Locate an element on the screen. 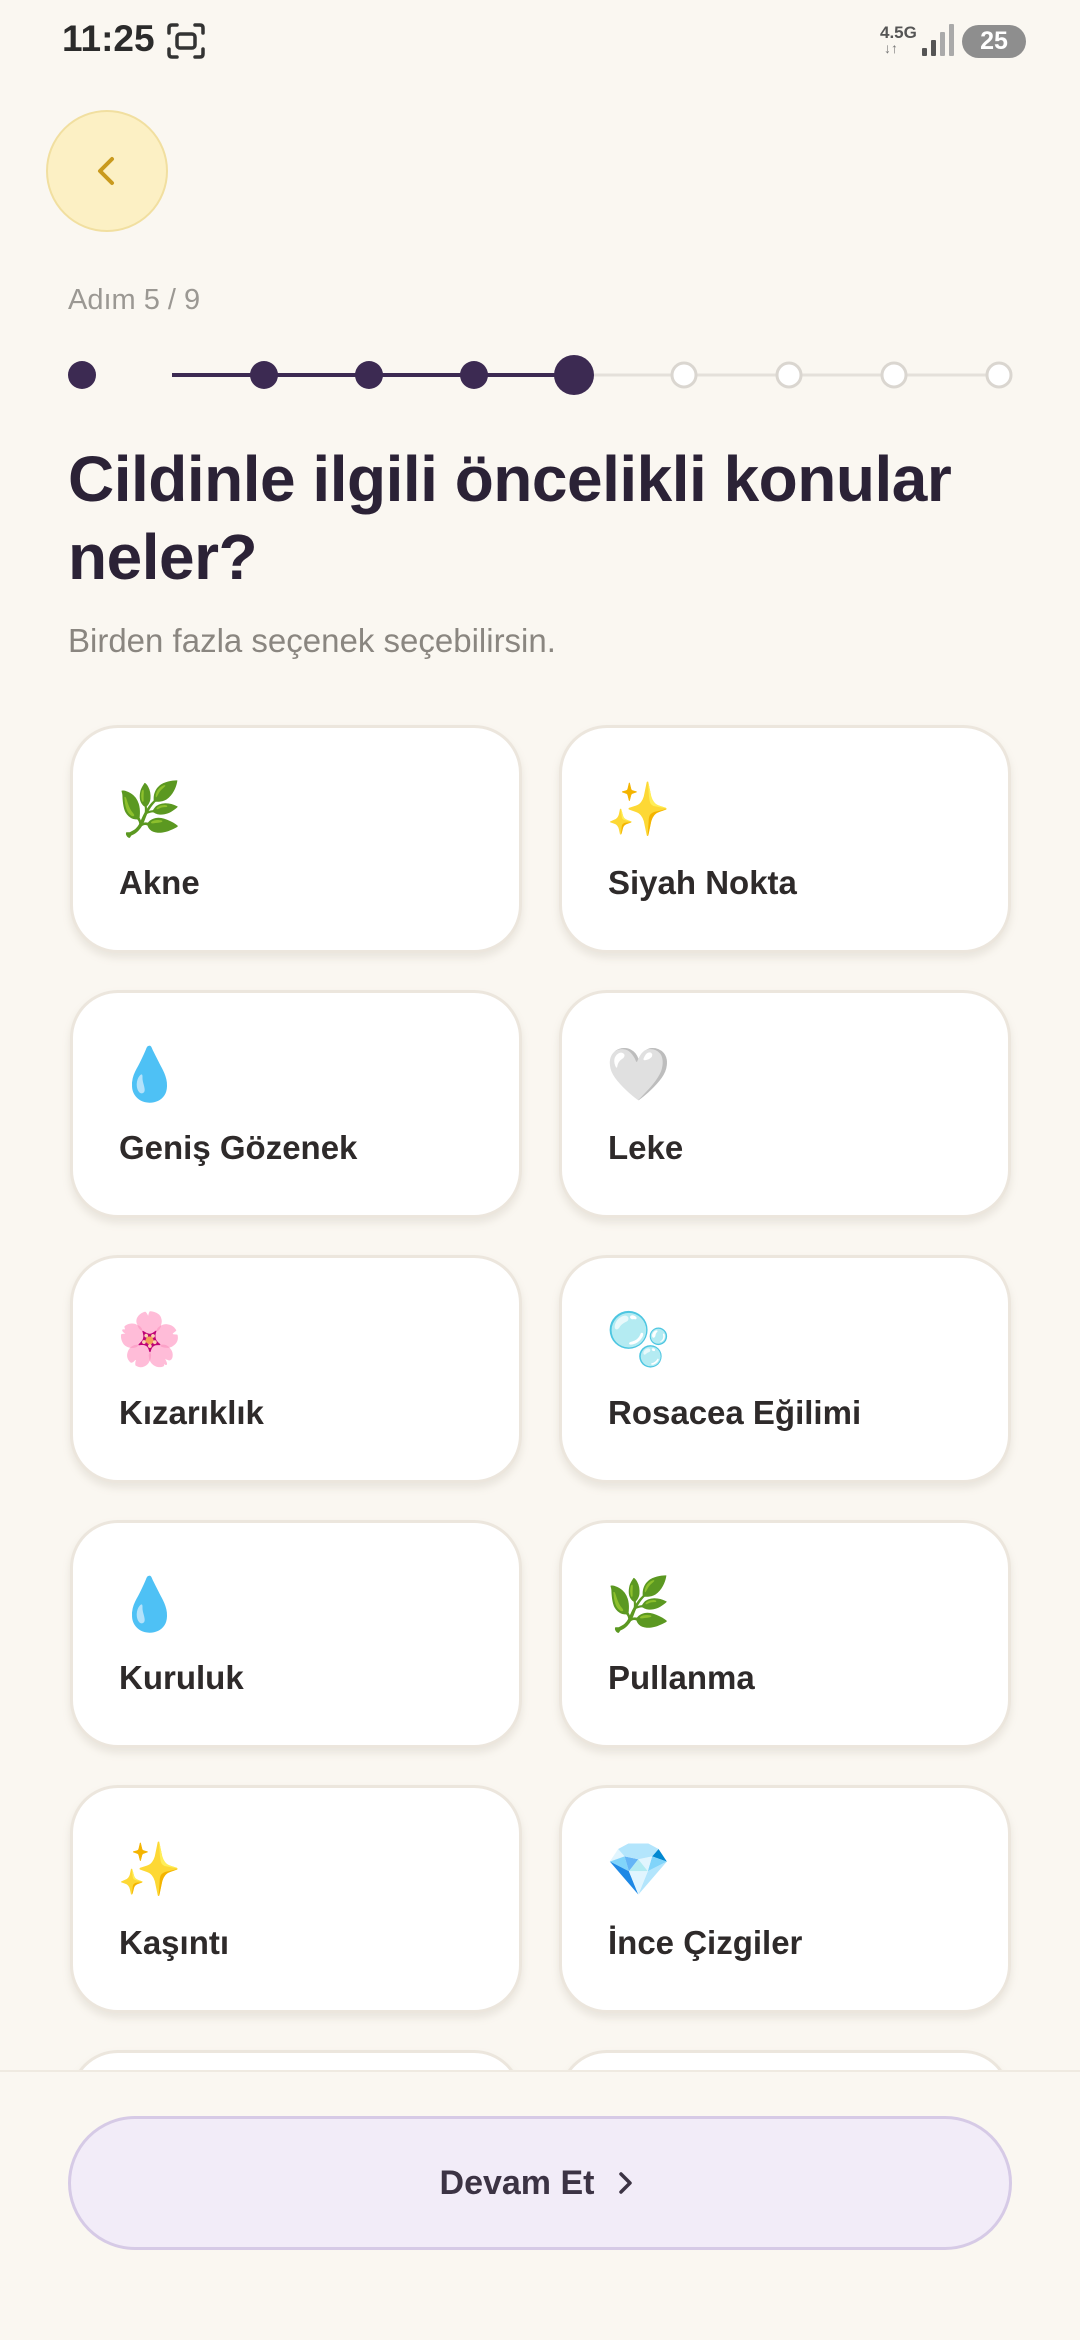 Image resolution: width=1080 pixels, height=2340 pixels. continue-label: Devam Et is located at coordinates (517, 2182).